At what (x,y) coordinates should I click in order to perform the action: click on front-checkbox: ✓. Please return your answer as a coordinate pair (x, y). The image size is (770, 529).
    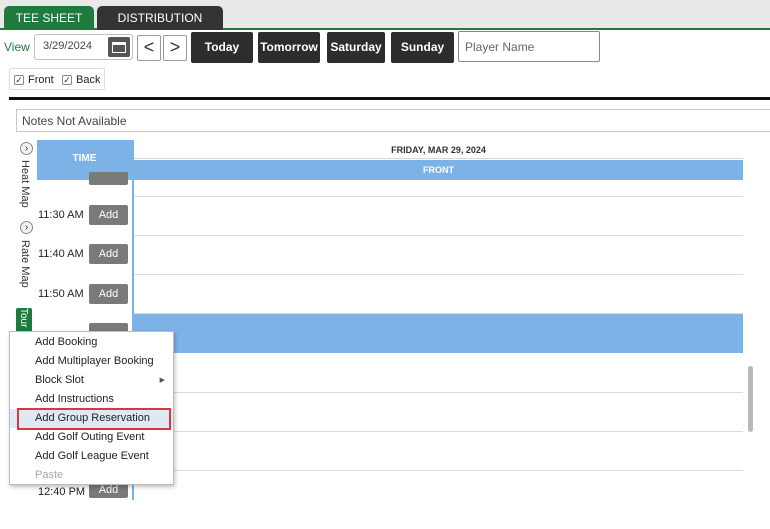
    Looking at the image, I should click on (19, 80).